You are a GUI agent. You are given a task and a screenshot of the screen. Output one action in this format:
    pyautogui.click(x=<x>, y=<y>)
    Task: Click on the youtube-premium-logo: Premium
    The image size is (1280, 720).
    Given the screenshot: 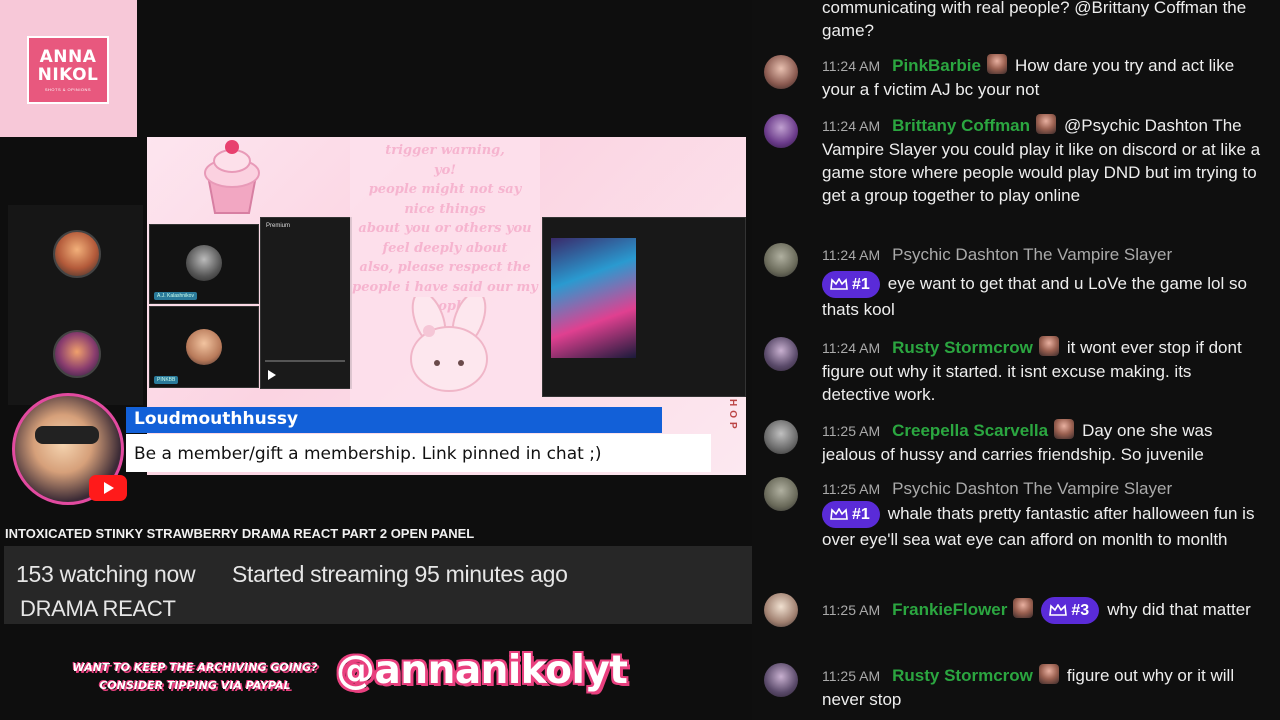 What is the action you would take?
    pyautogui.click(x=278, y=226)
    